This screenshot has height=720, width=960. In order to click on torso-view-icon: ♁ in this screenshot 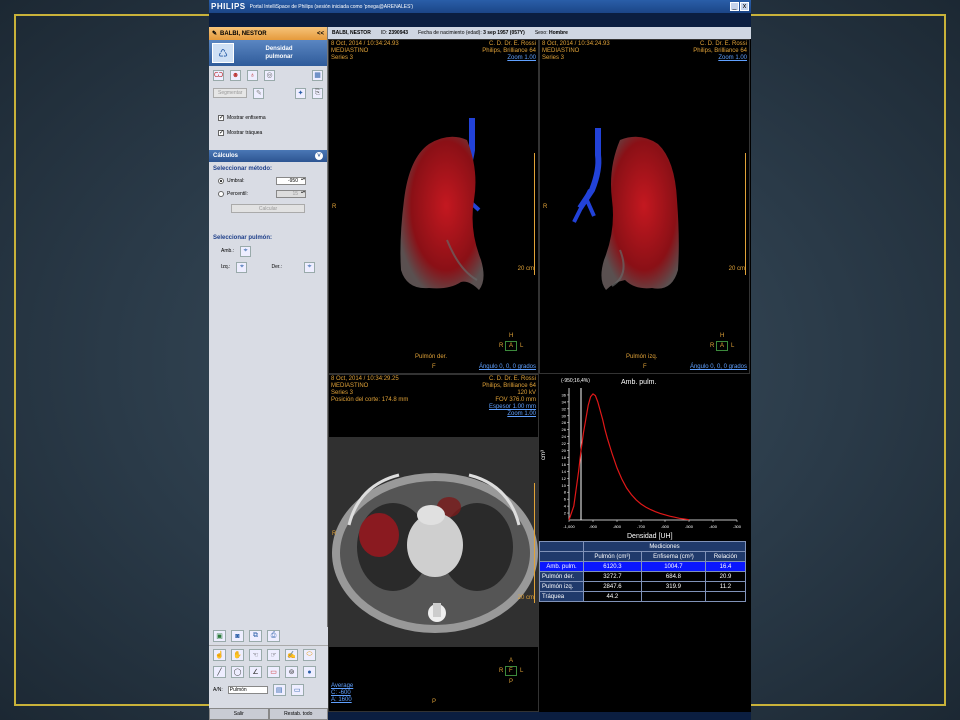, I will do `click(252, 75)`.